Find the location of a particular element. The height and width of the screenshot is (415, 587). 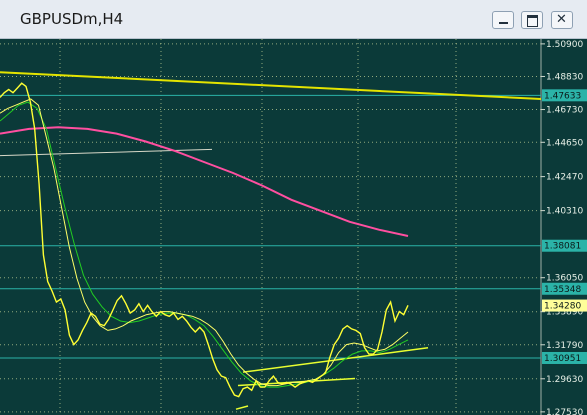

close-button: ✕ is located at coordinates (562, 20).